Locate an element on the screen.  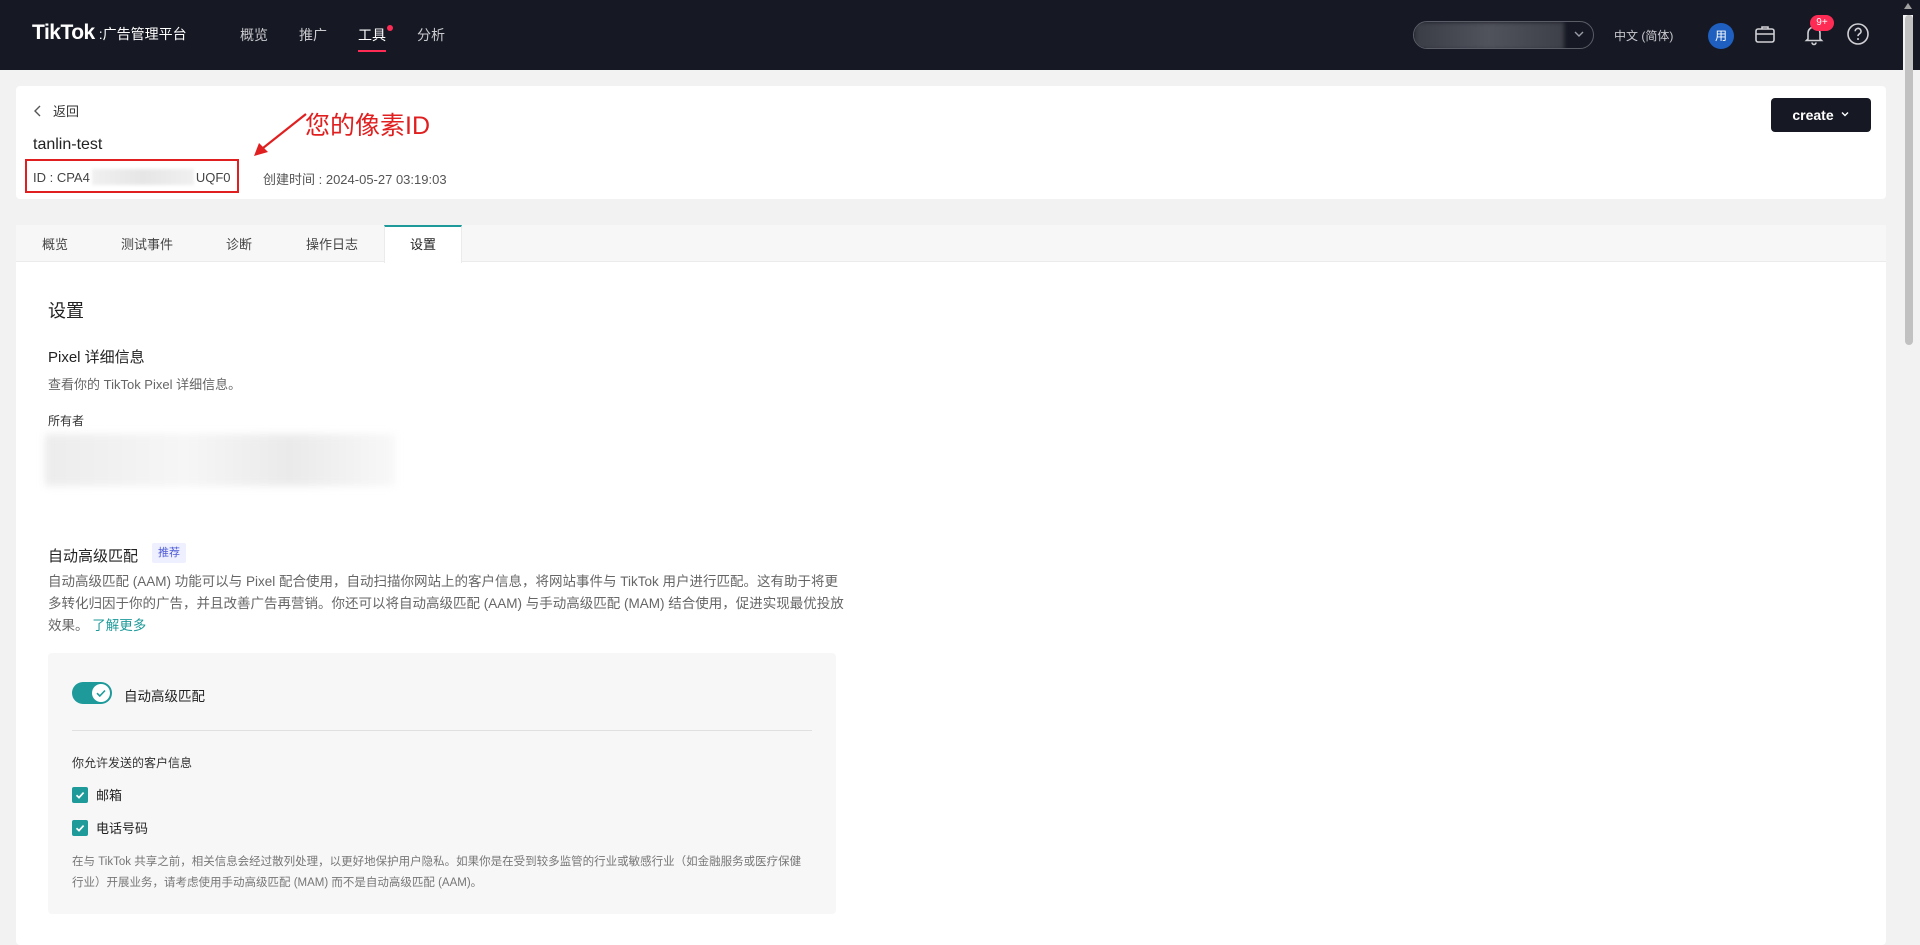
annotation-text: 您的像素ID is located at coordinates (368, 126).